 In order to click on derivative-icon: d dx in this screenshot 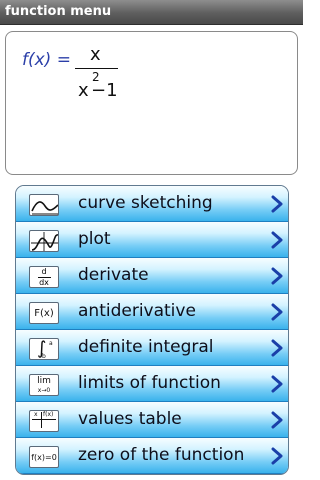, I will do `click(44, 277)`.